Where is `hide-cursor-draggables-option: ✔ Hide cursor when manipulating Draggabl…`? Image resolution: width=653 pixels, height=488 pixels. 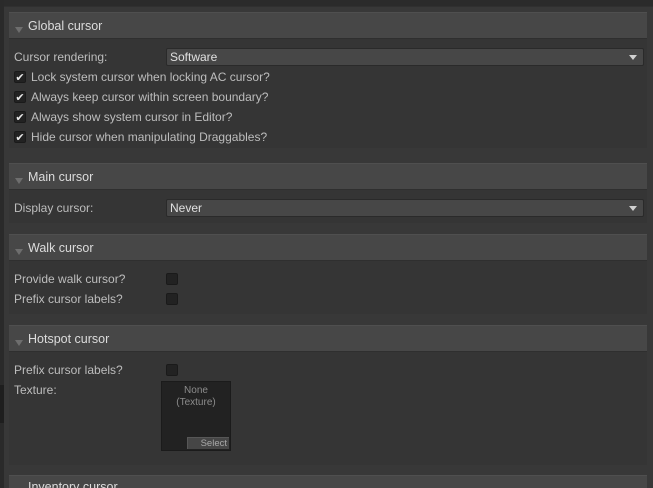 hide-cursor-draggables-option: ✔ Hide cursor when manipulating Draggabl… is located at coordinates (140, 137).